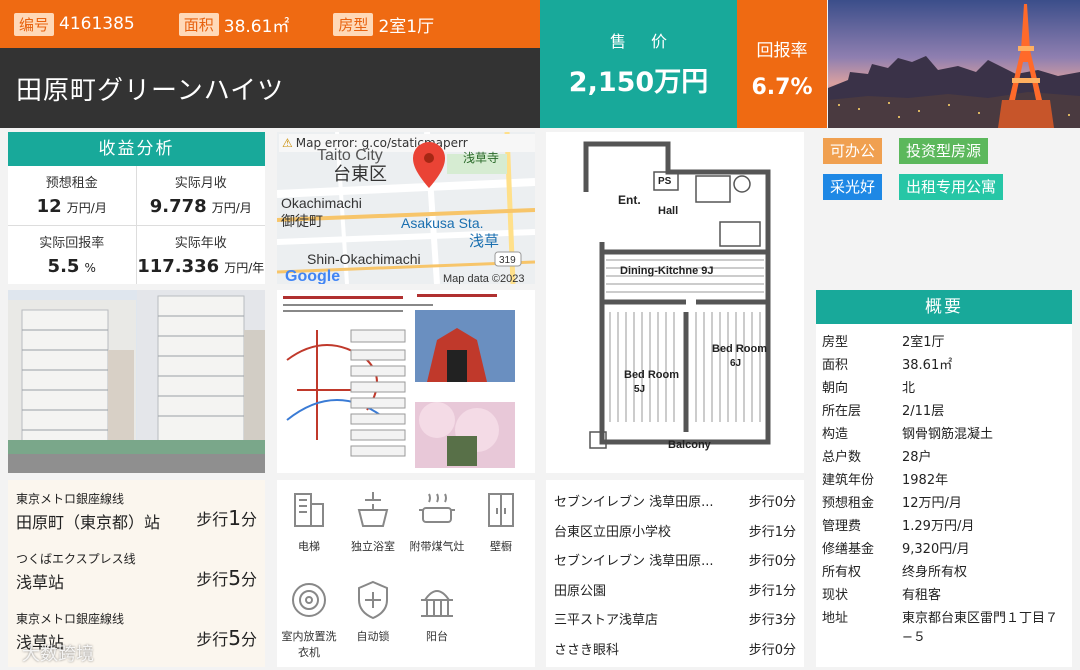  I want to click on nearby-name: ささき眼科, so click(587, 650).